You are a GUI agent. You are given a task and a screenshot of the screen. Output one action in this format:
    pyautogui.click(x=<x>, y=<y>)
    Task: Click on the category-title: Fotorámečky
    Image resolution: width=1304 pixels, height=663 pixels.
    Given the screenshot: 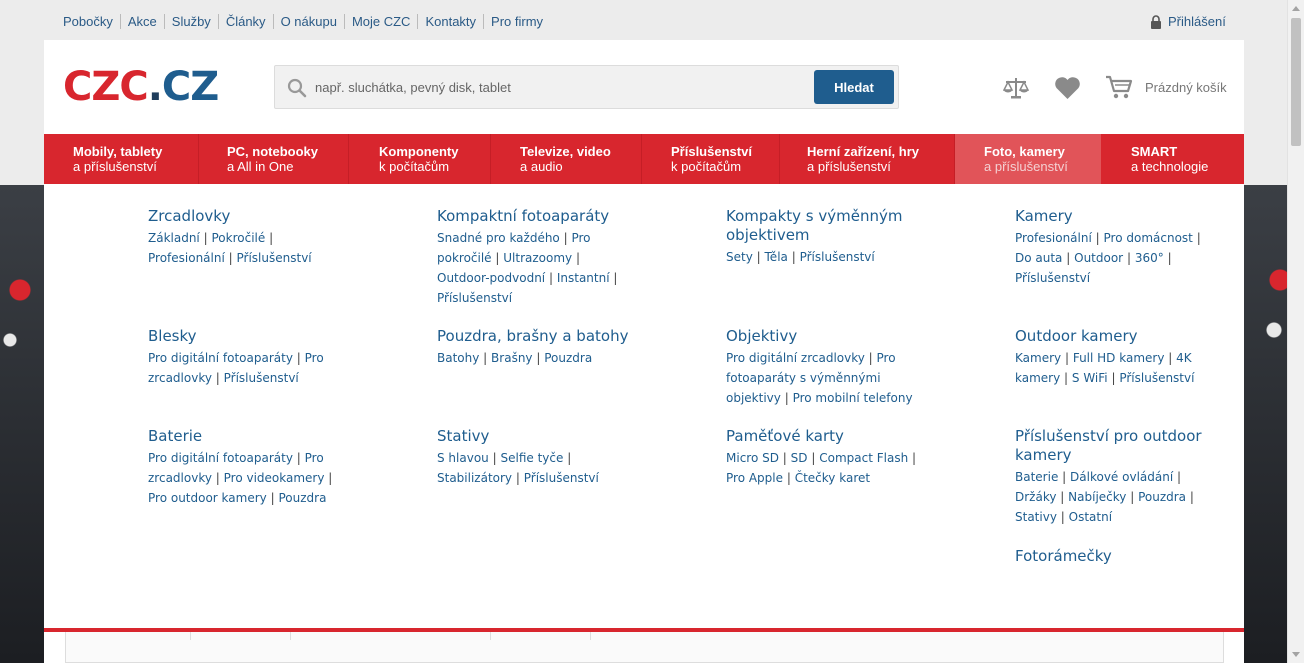 What is the action you would take?
    pyautogui.click(x=1145, y=556)
    